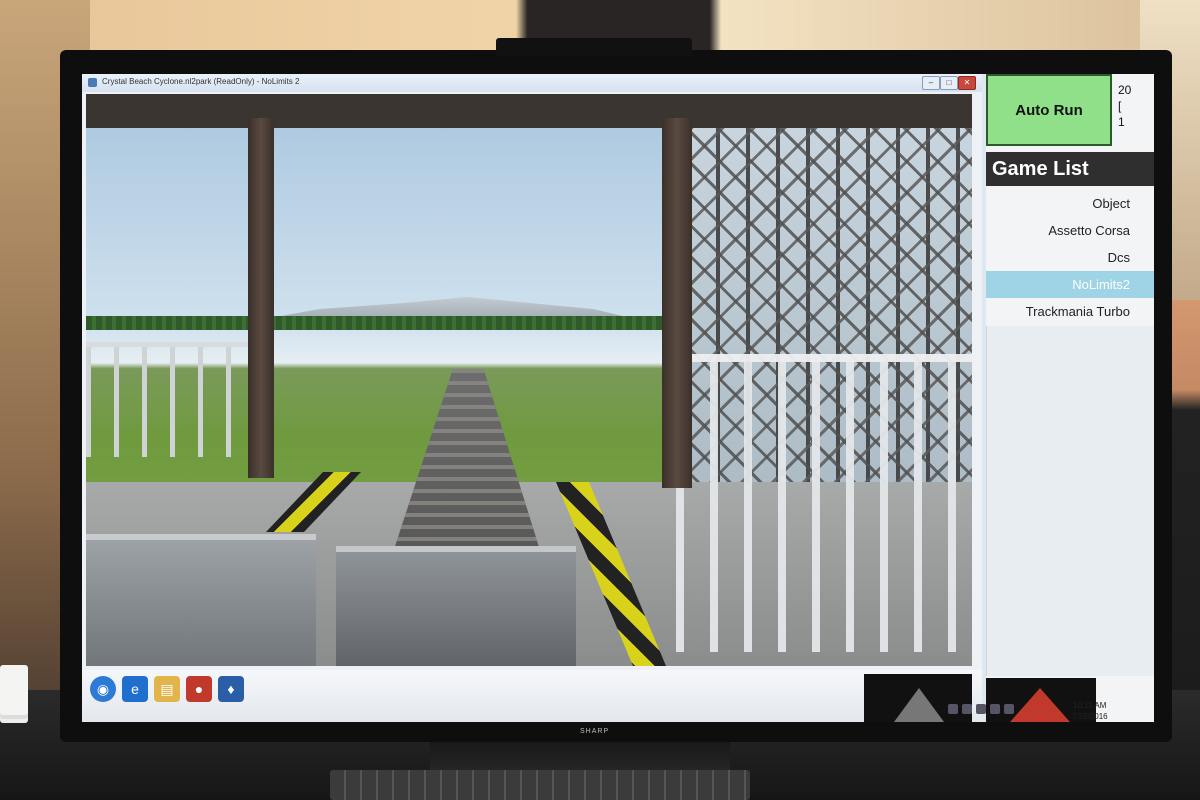  Describe the element at coordinates (677, 303) in the screenshot. I see `roof-post-right` at that location.